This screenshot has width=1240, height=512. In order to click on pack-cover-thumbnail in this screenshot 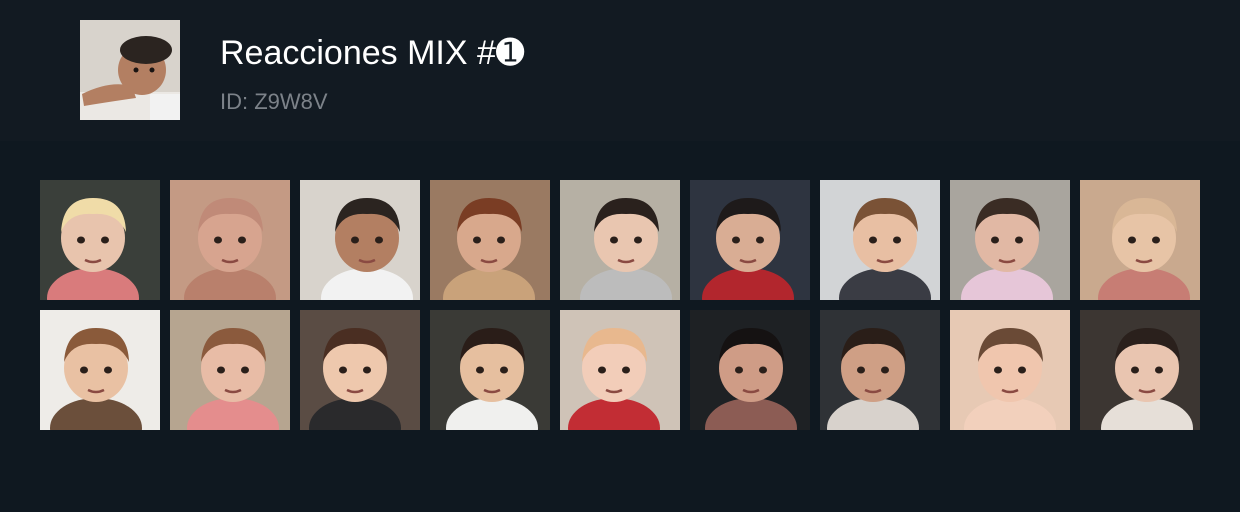, I will do `click(130, 70)`.